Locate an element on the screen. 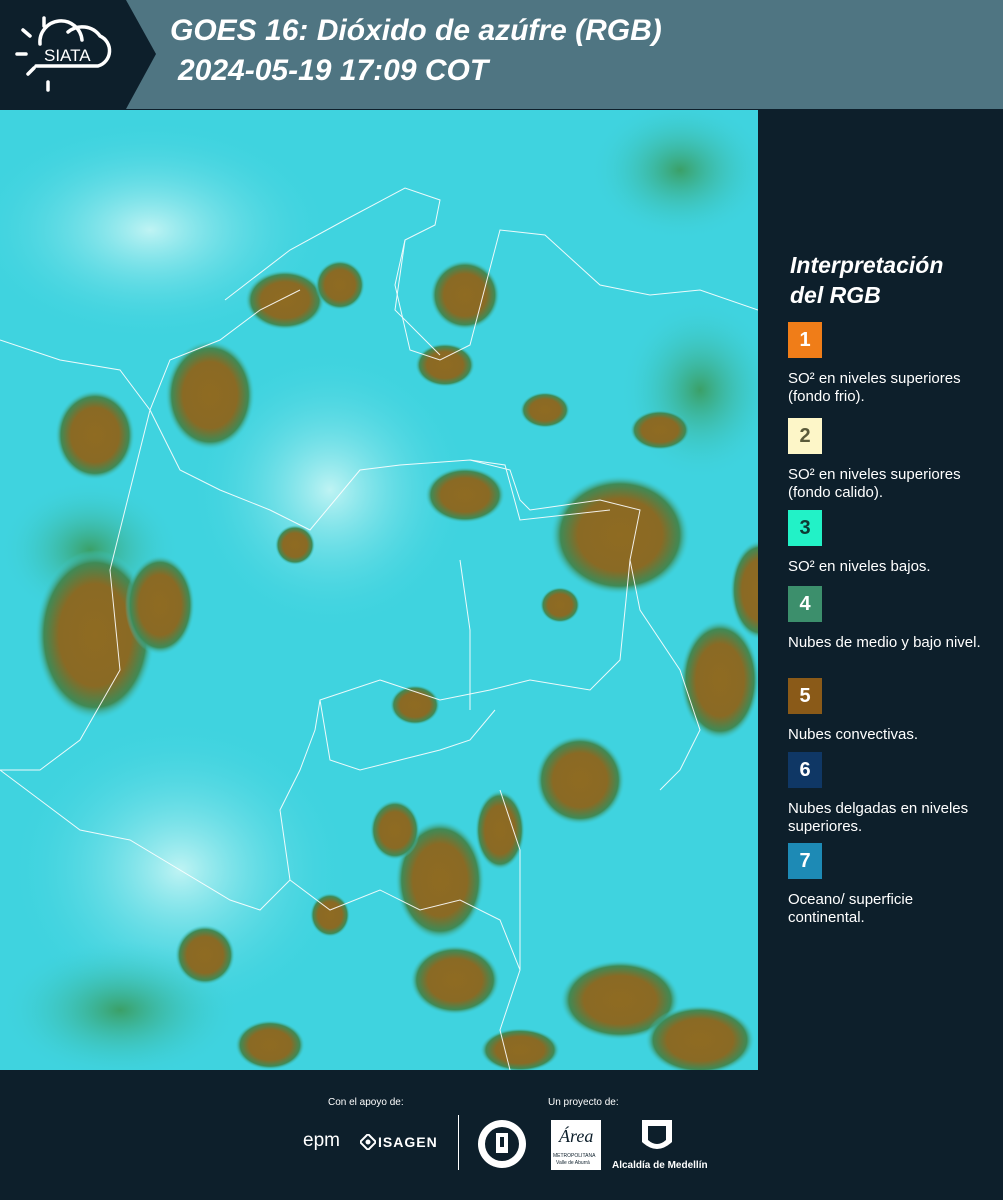 This screenshot has width=1003, height=1200. isagen-icon is located at coordinates (368, 1142).